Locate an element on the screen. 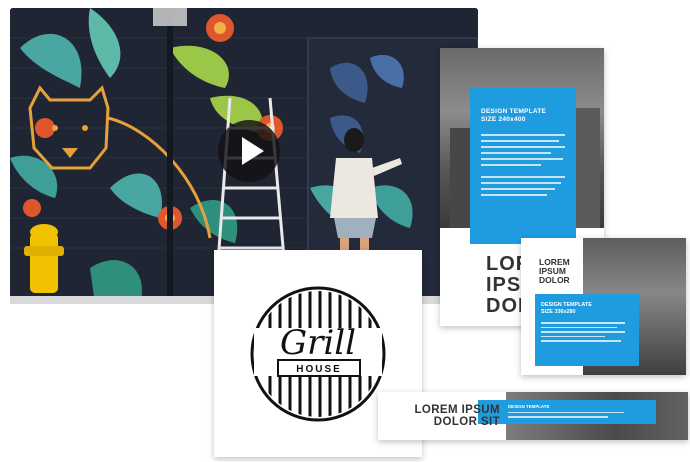 The height and width of the screenshot is (462, 690). banner-info-box: DESIGN TEMPLATE is located at coordinates (567, 412).